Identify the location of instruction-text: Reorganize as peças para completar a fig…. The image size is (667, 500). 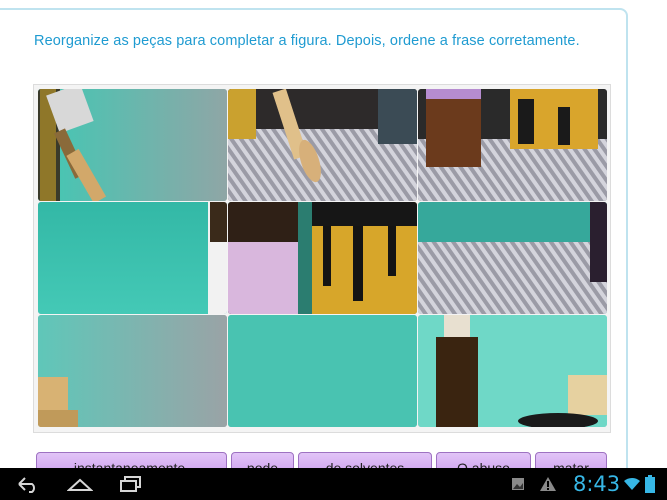
(307, 41).